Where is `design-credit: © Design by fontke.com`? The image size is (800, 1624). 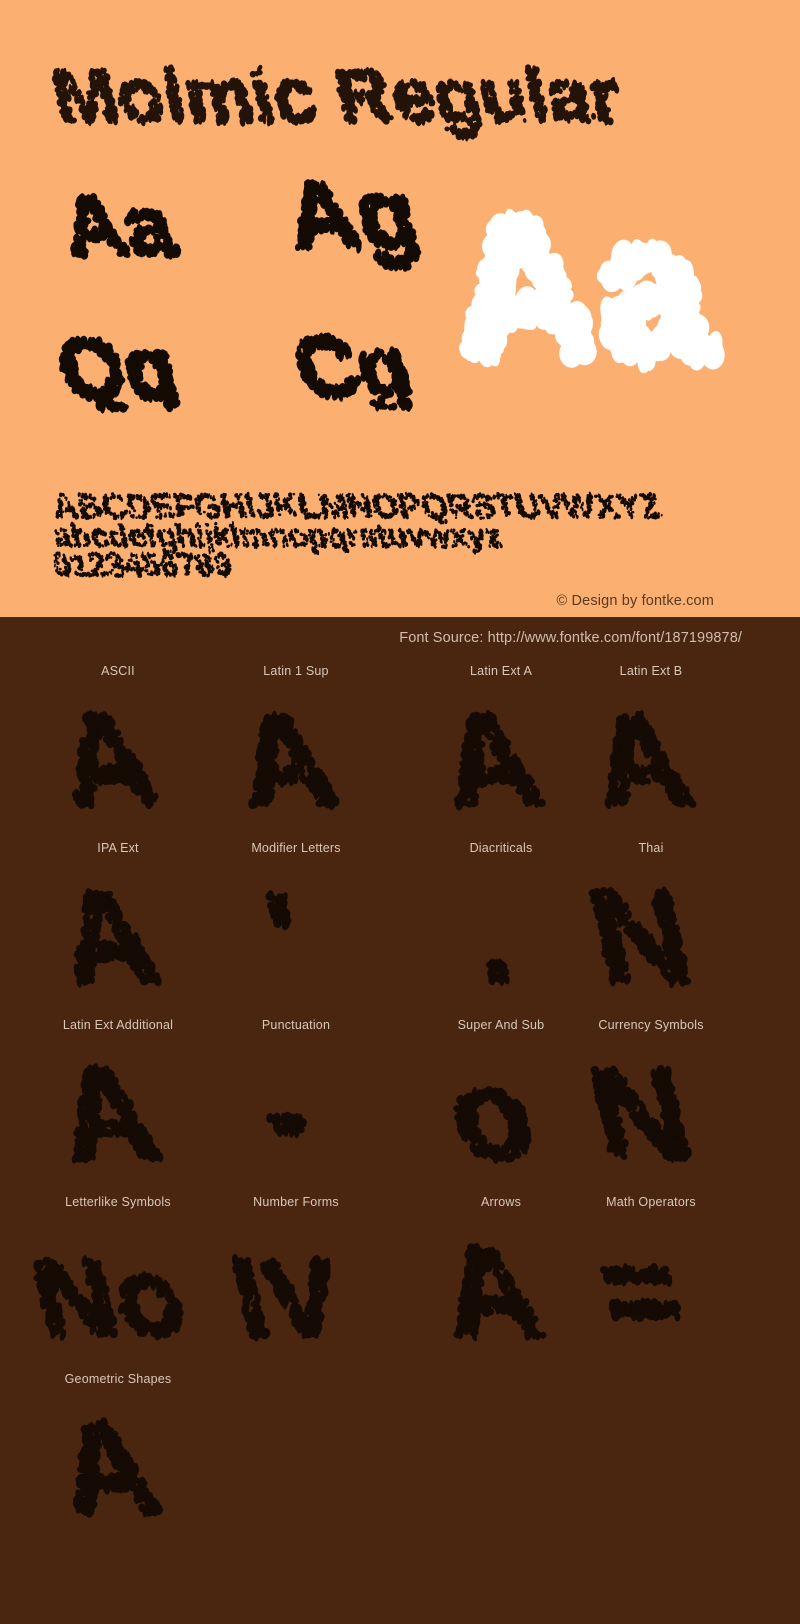
design-credit: © Design by fontke.com is located at coordinates (635, 601).